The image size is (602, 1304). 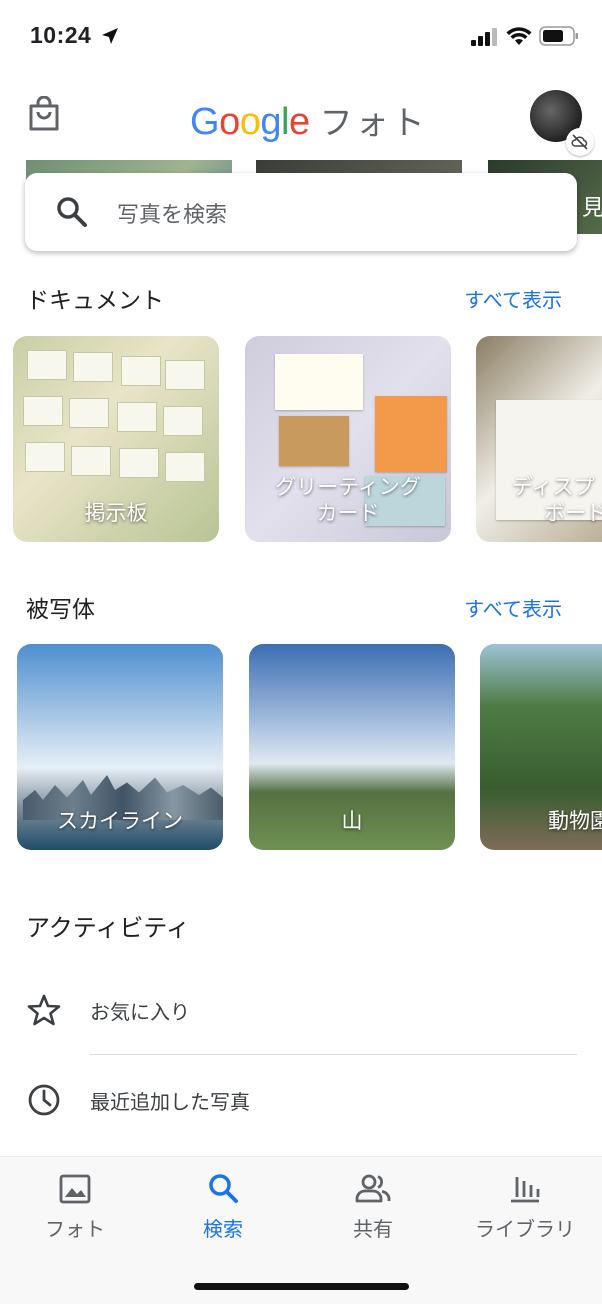 What do you see at coordinates (352, 747) in the screenshot?
I see `subject-card-mountain: 山` at bounding box center [352, 747].